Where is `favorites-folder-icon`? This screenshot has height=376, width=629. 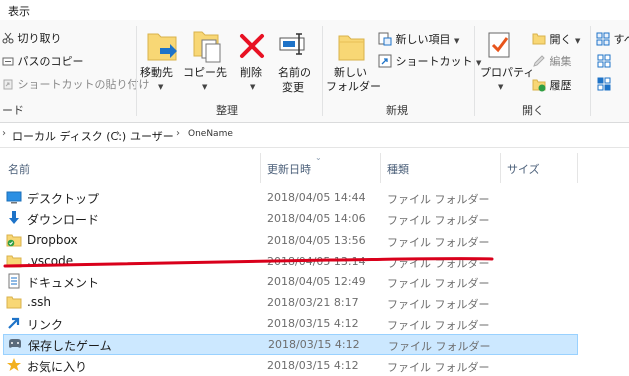 favorites-folder-icon is located at coordinates (14, 365).